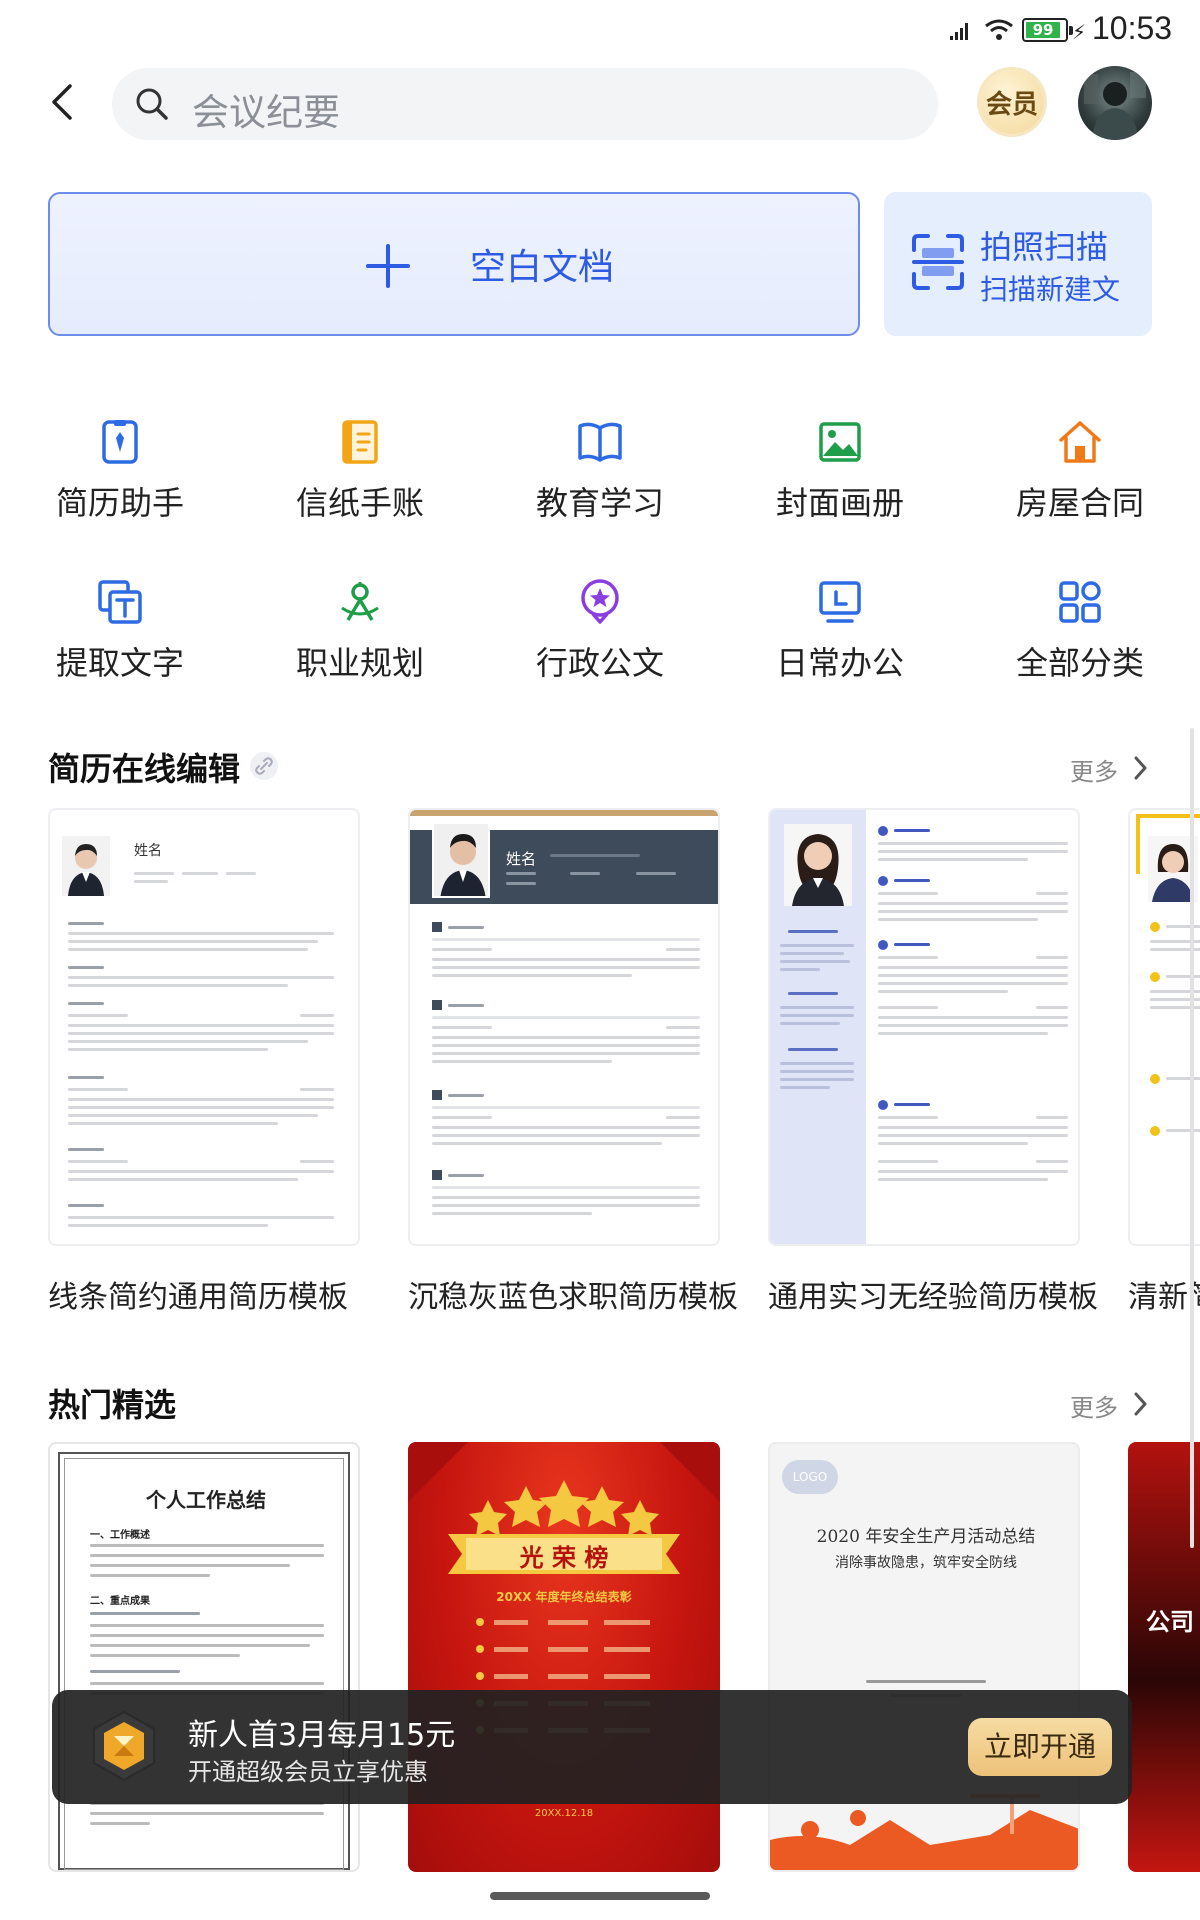  Describe the element at coordinates (266, 112) in the screenshot. I see `search-placeholder: 会议纪要` at that location.